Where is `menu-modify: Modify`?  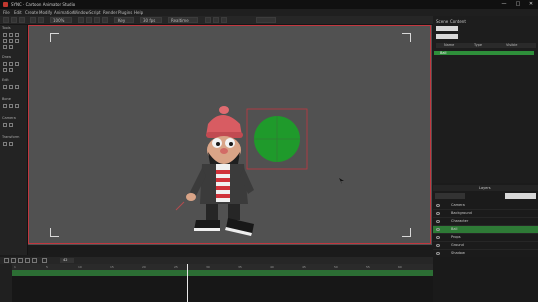
menu-modify: Modify is located at coordinates (45, 12).